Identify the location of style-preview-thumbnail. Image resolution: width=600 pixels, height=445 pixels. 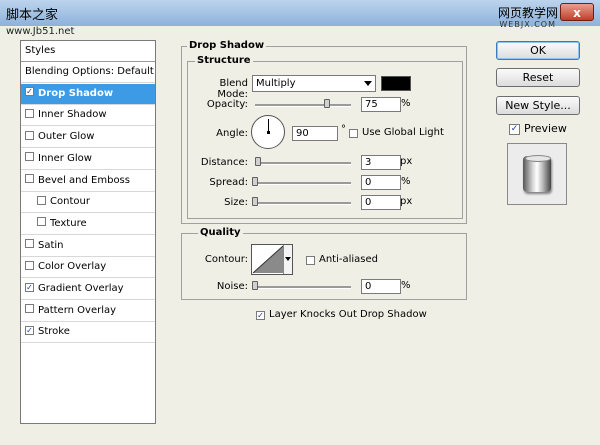
(537, 174).